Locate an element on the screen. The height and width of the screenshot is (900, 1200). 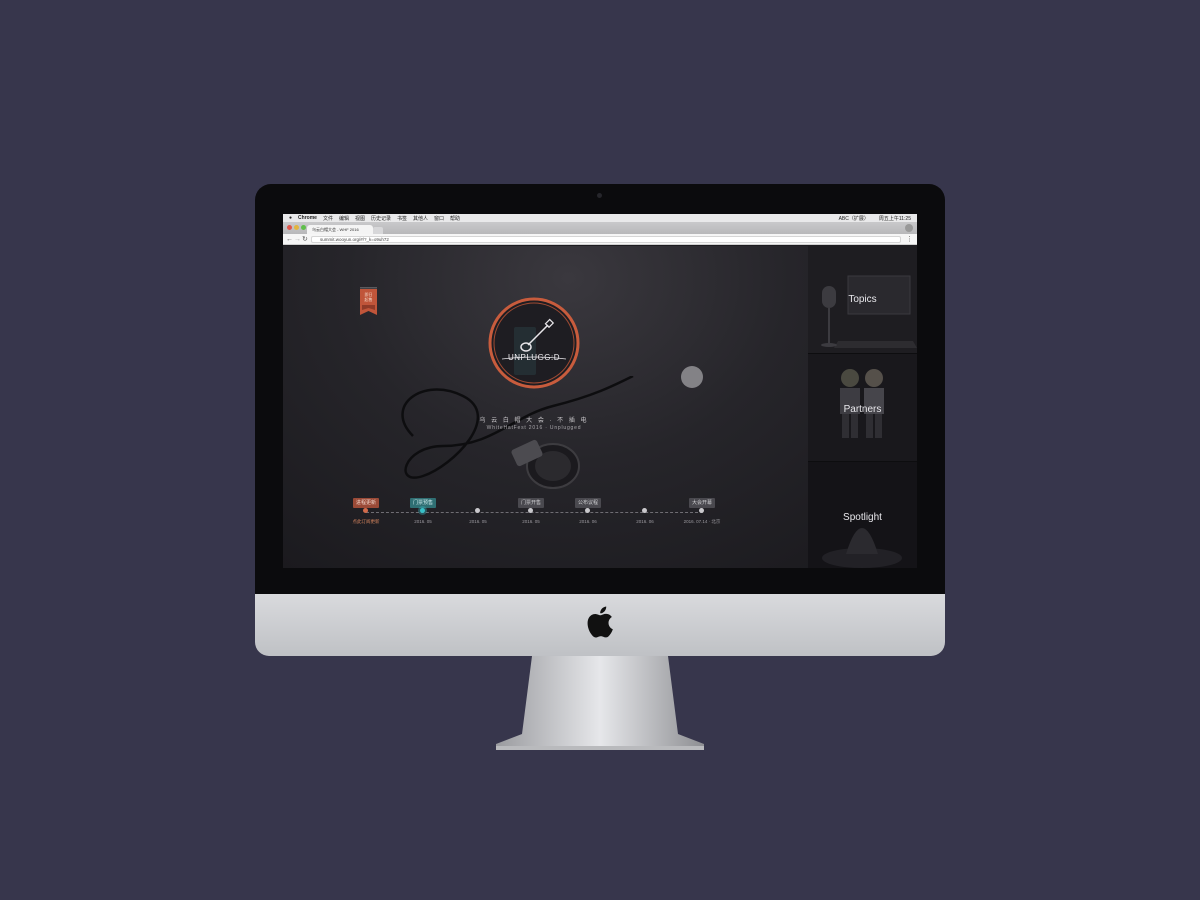
zoom-window-button is located at coordinates (303, 227).